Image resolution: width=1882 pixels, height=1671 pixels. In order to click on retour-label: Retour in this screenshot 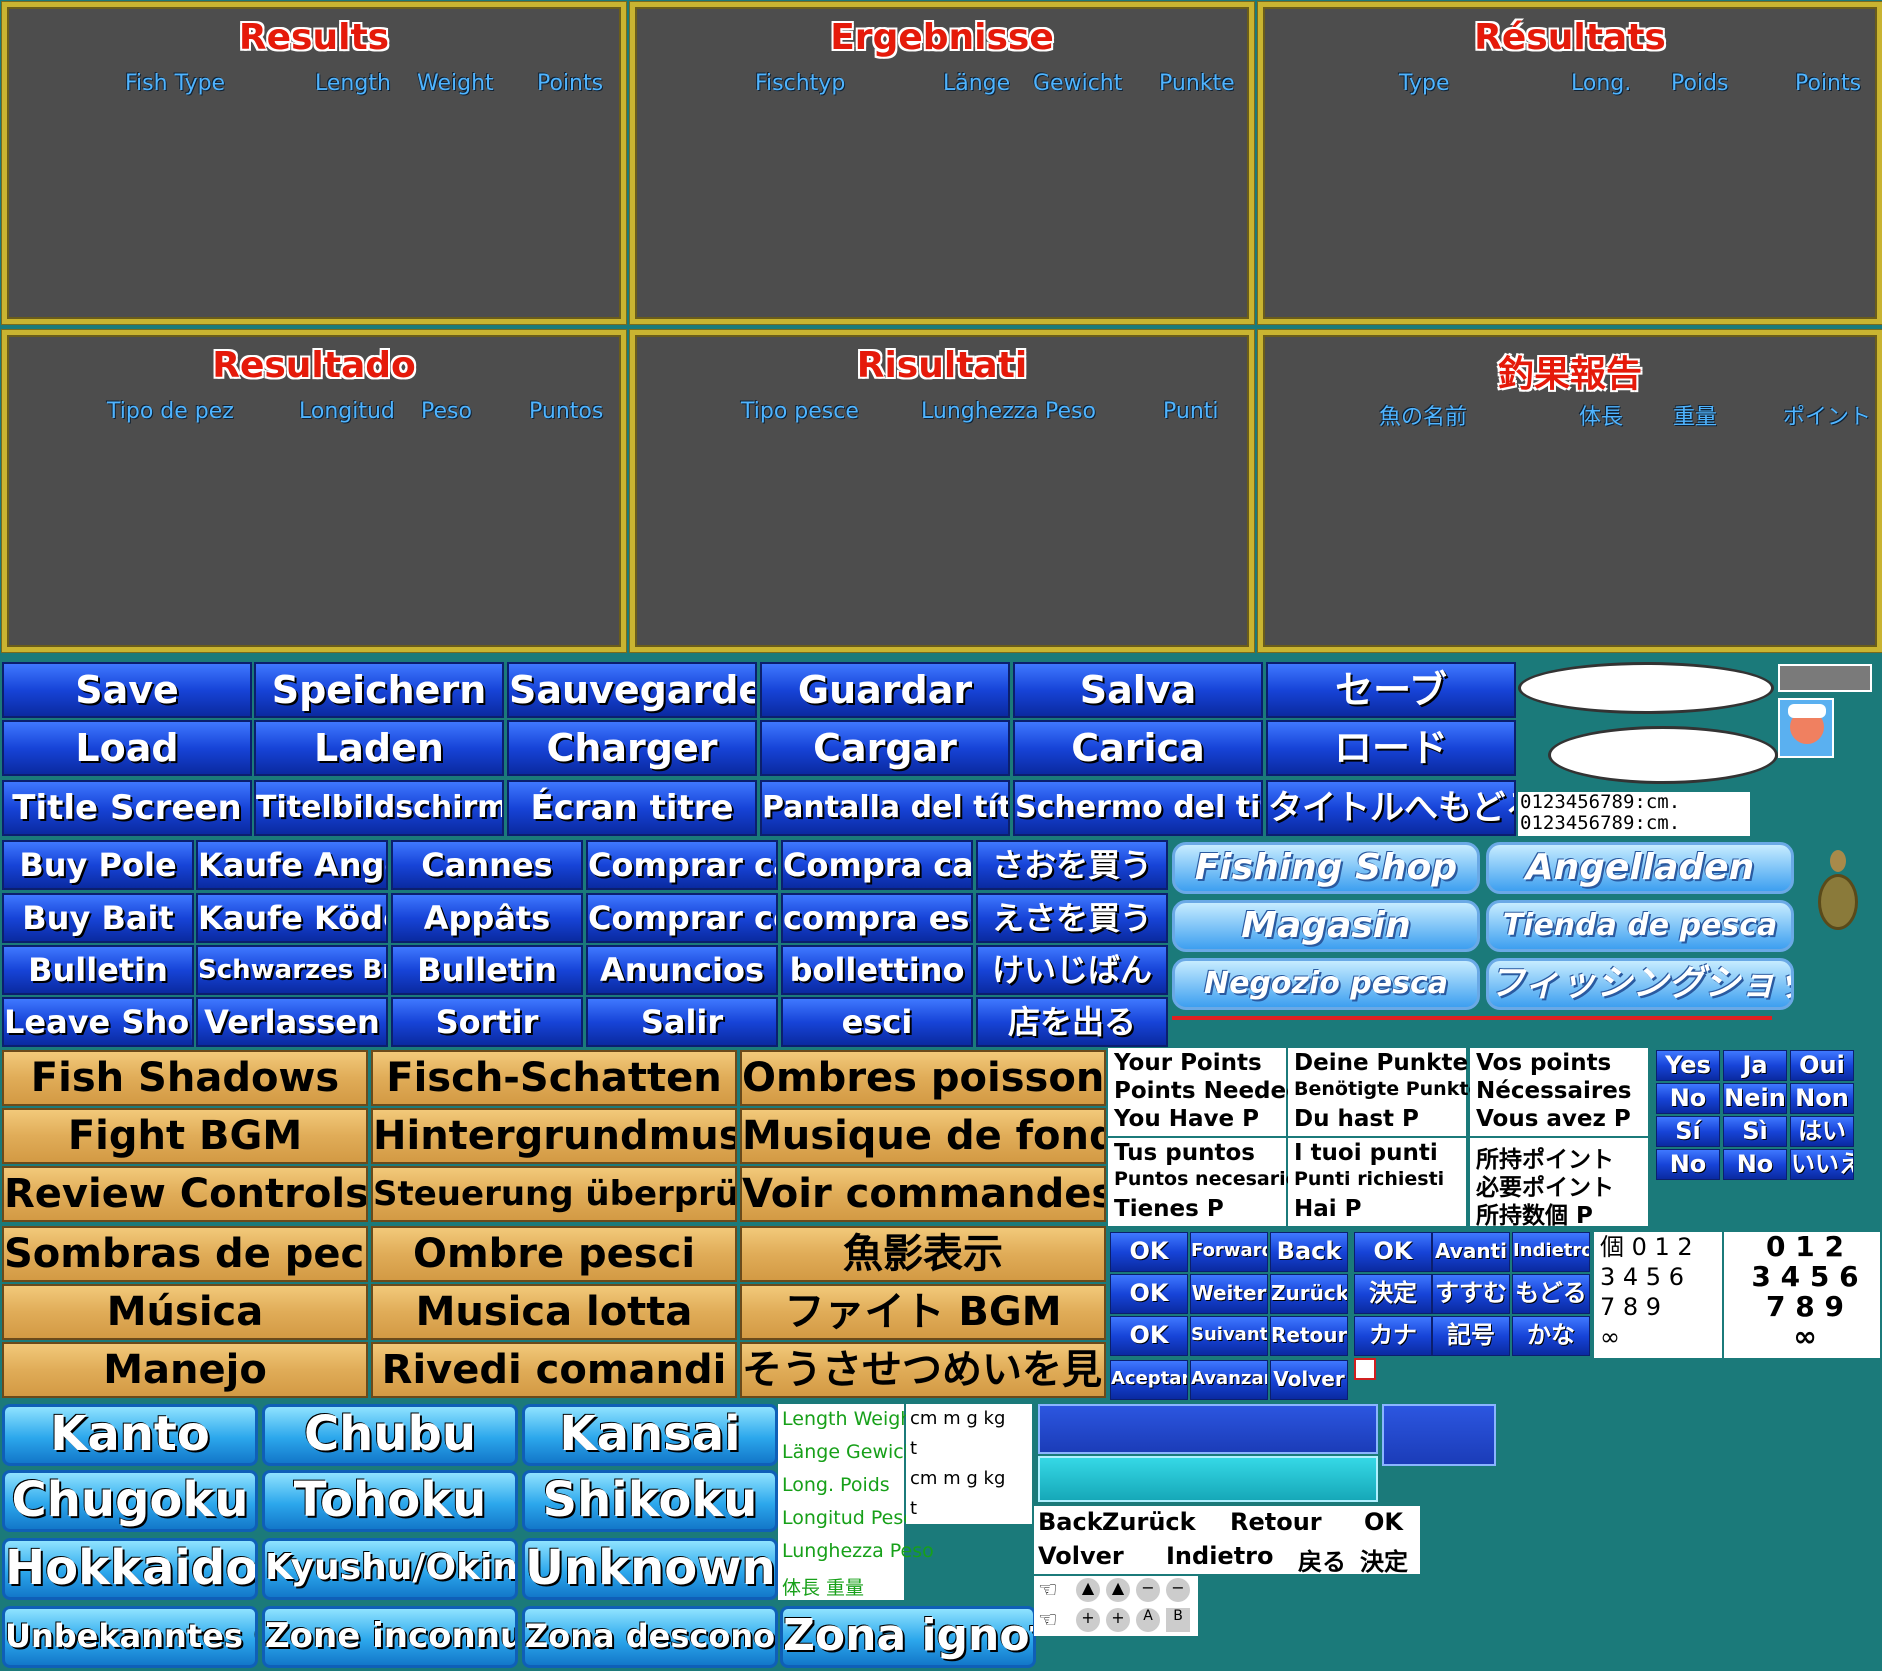, I will do `click(1276, 1522)`.